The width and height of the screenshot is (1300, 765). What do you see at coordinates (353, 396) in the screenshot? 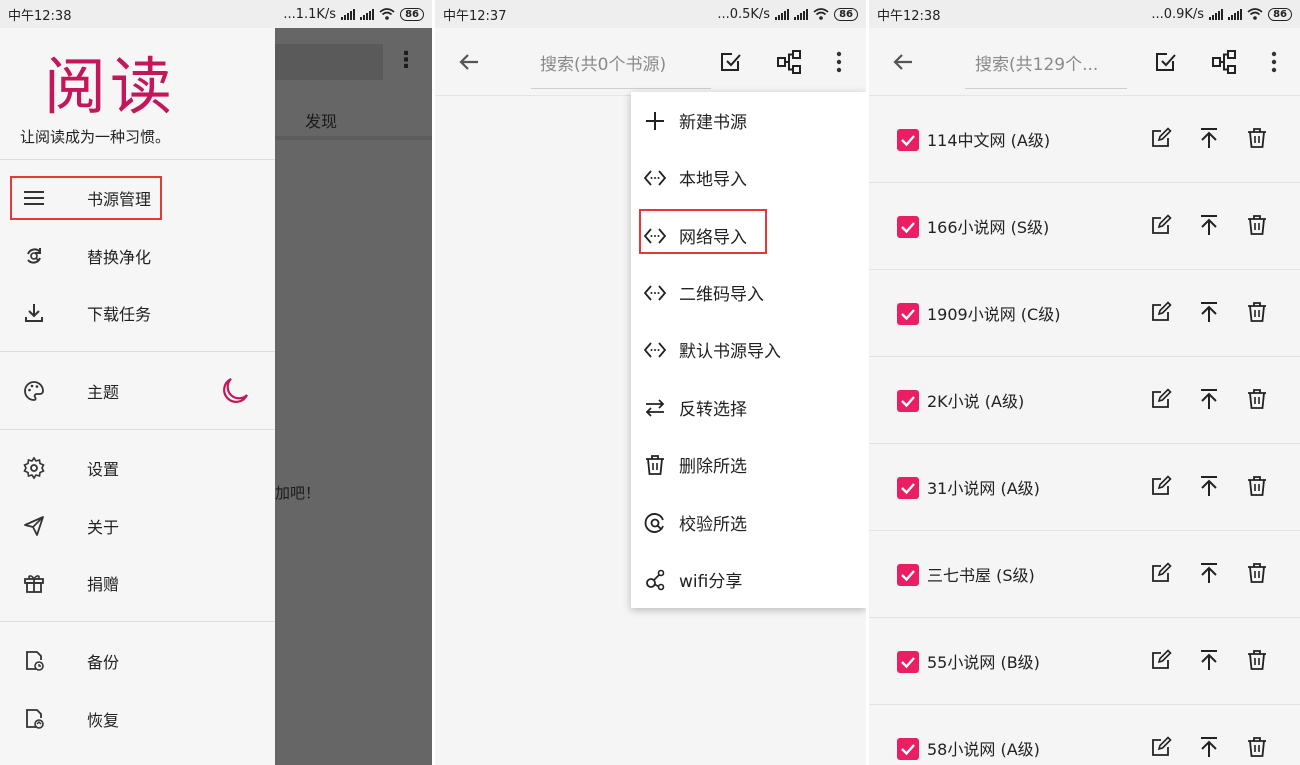
I see `background-content-dimmed: ⋮ 发现 加吧！` at bounding box center [353, 396].